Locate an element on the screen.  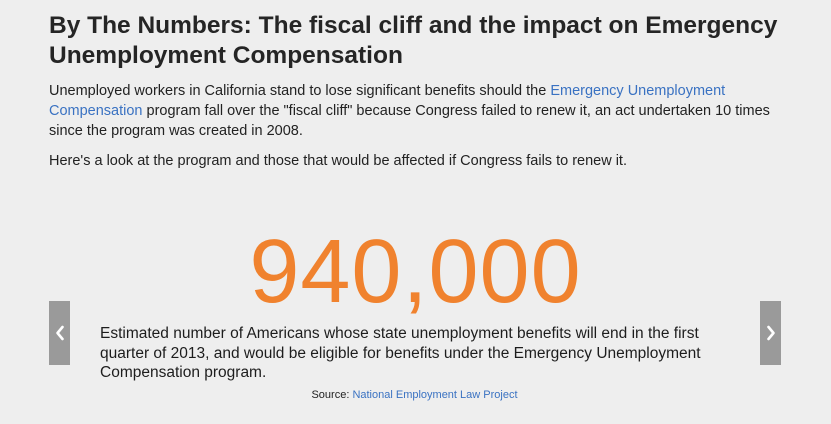
next-slide-button is located at coordinates (770, 333).